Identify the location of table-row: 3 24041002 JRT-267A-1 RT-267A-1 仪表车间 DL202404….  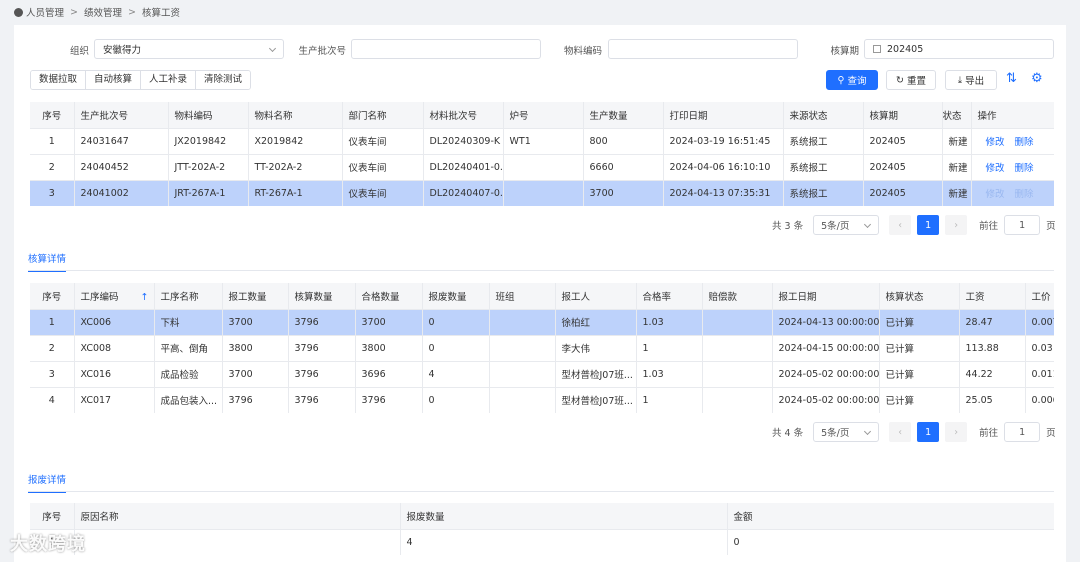
(542, 192).